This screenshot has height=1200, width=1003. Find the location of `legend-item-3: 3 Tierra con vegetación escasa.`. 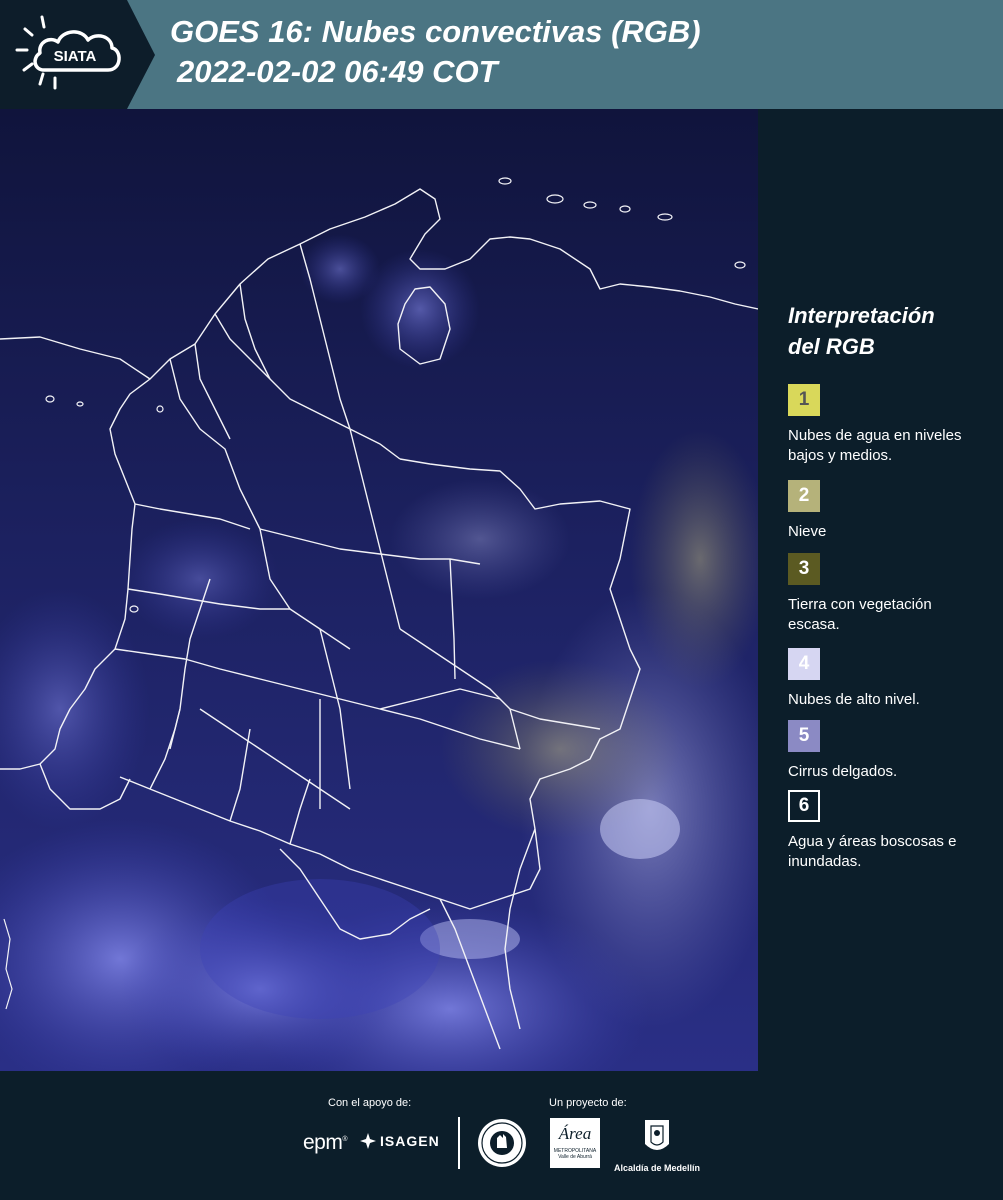

legend-item-3: 3 Tierra con vegetación escasa. is located at coordinates (883, 594).